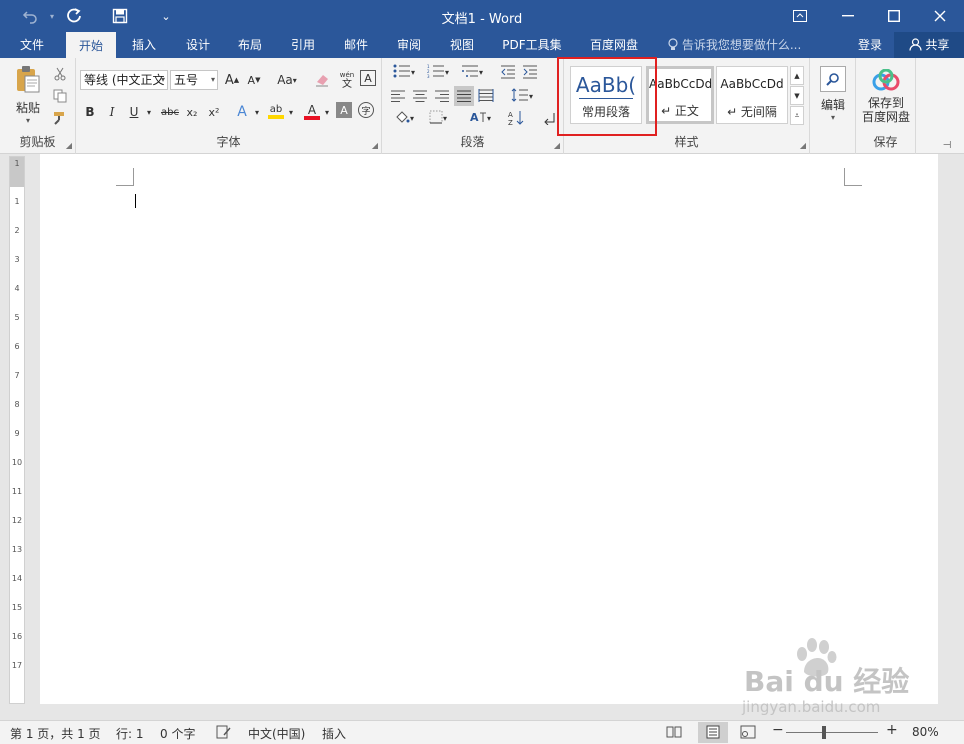 The height and width of the screenshot is (744, 964). Describe the element at coordinates (442, 96) in the screenshot. I see `align-right-icon` at that location.